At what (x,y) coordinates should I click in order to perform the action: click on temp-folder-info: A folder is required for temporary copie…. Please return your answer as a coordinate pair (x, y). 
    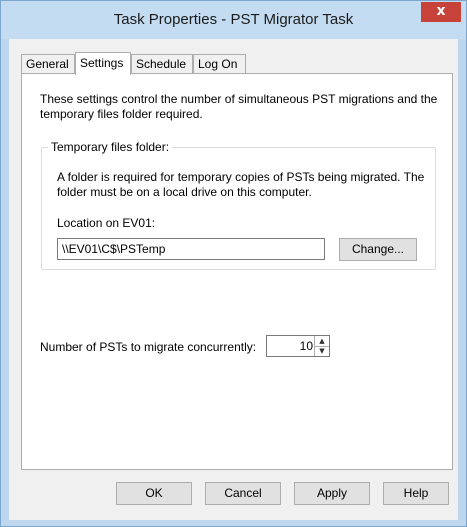
    Looking at the image, I should click on (241, 184).